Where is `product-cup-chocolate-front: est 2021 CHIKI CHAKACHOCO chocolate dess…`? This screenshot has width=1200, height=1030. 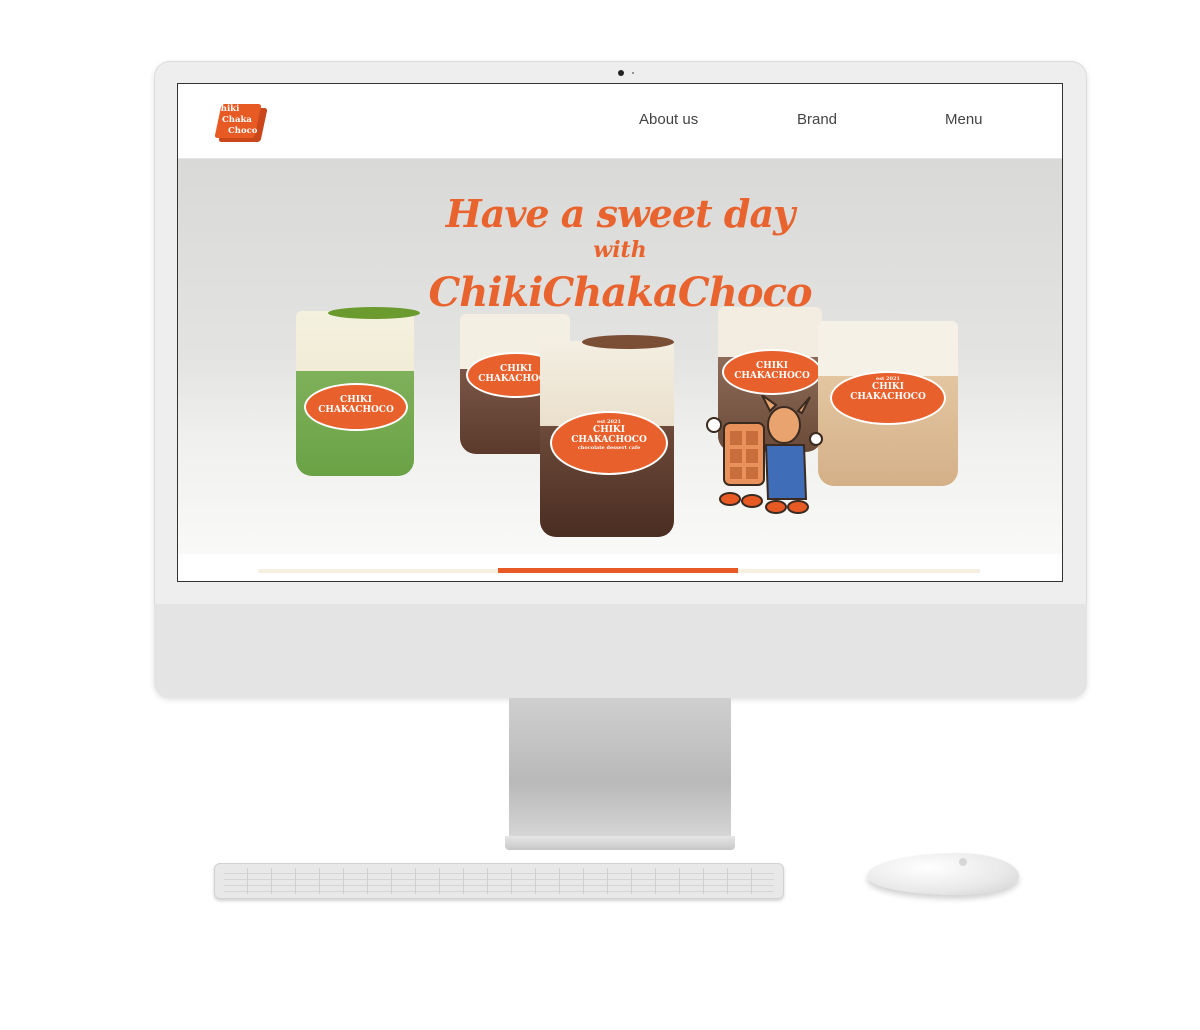 product-cup-chocolate-front: est 2021 CHIKI CHAKACHOCO chocolate dess… is located at coordinates (607, 439).